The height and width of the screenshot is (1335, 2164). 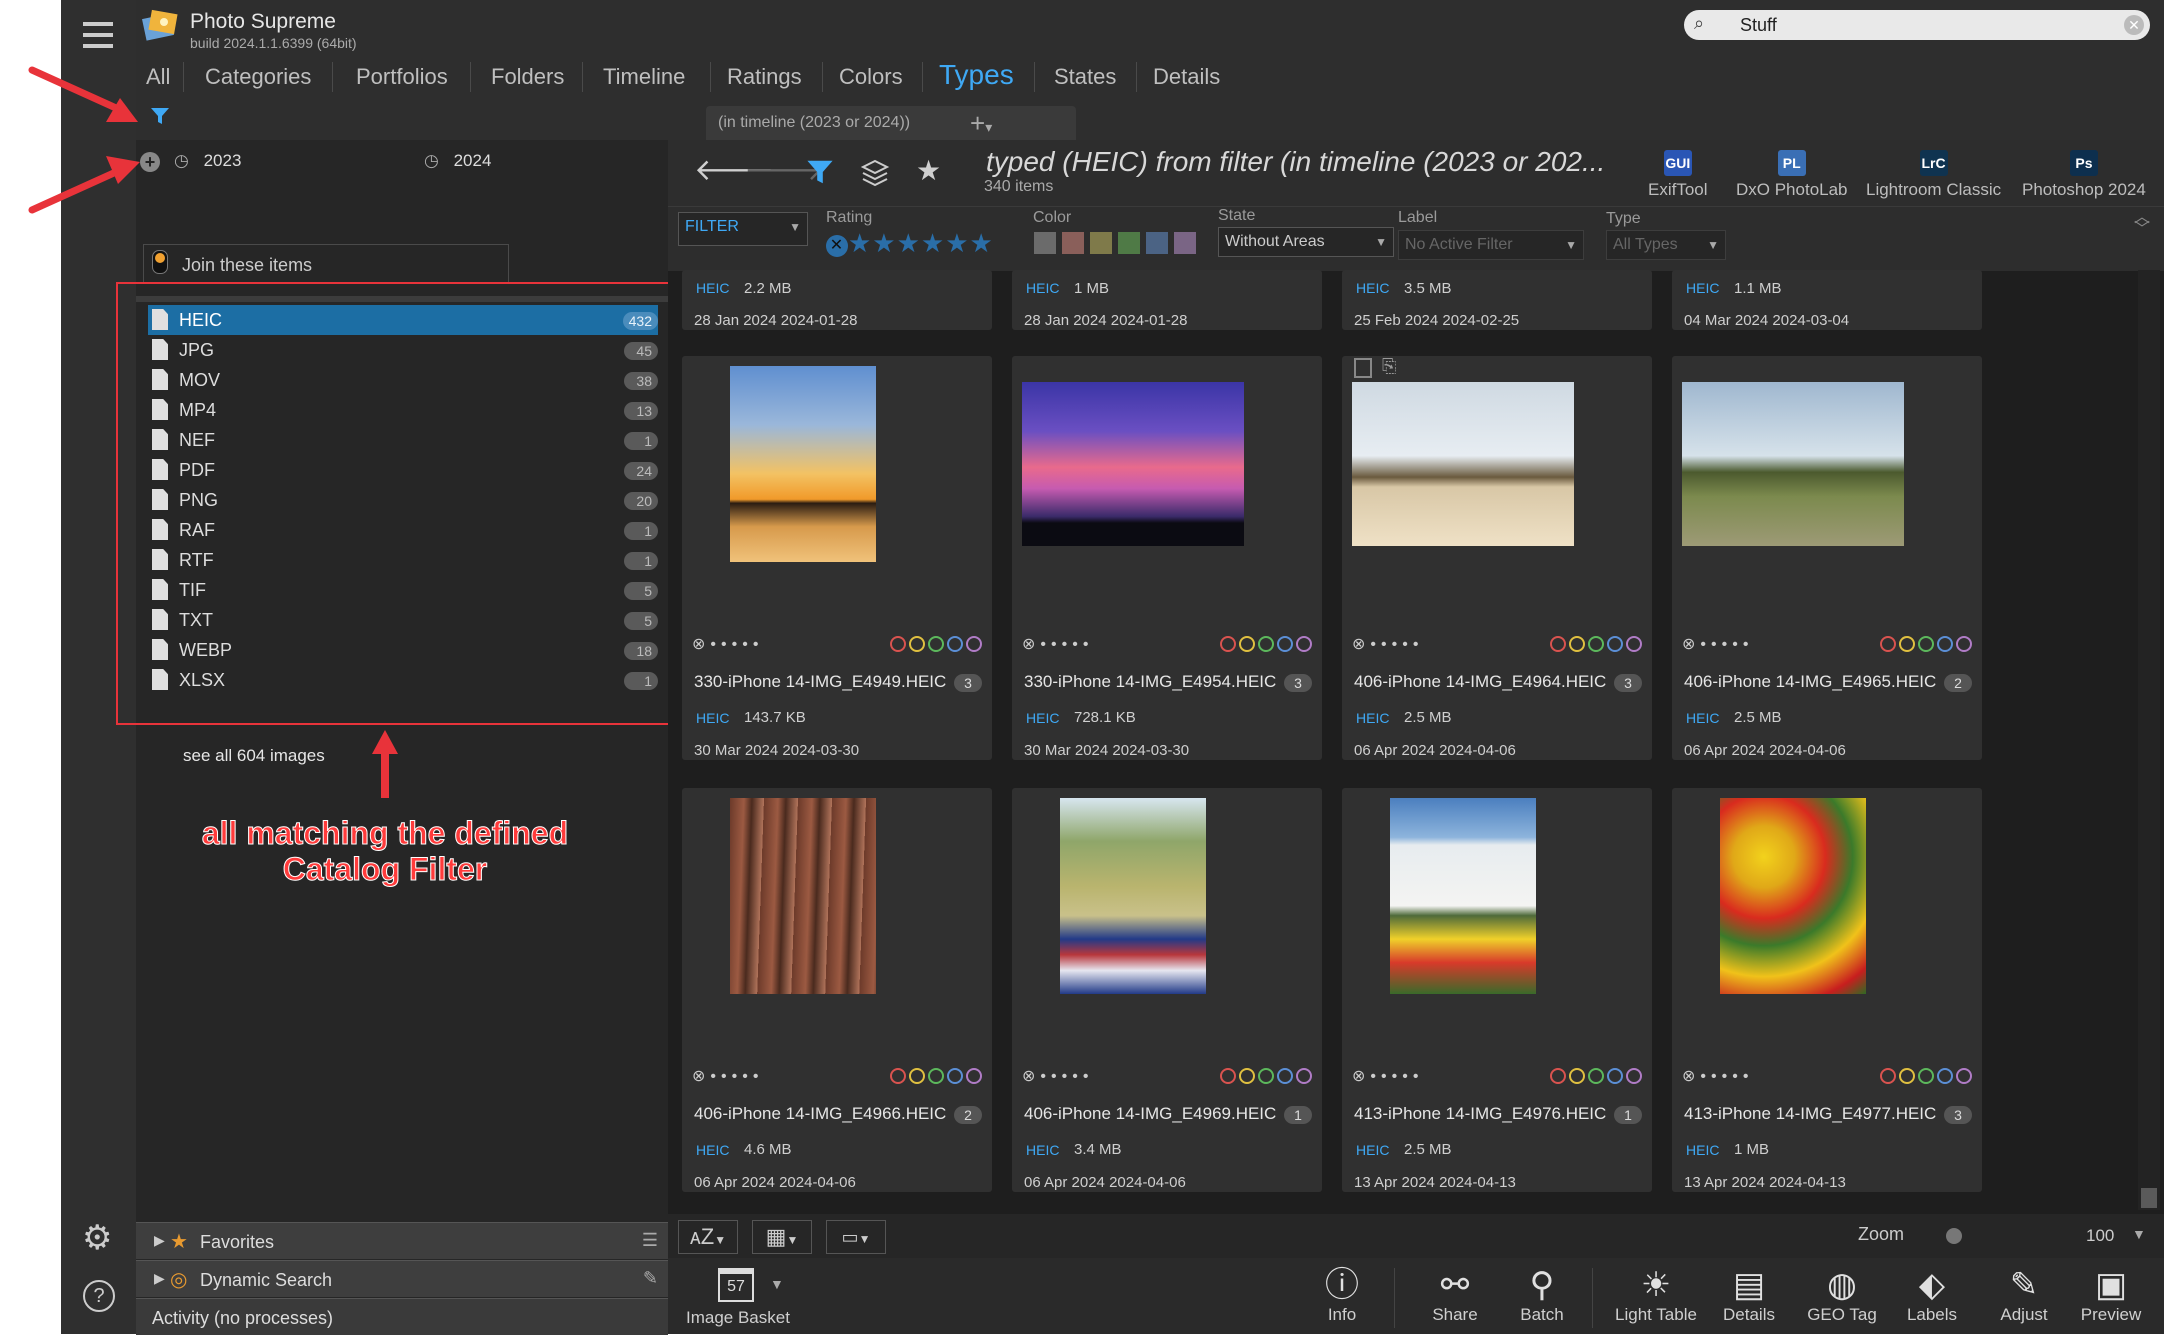 What do you see at coordinates (2134, 25) in the screenshot?
I see `clear-search-icon: ✕` at bounding box center [2134, 25].